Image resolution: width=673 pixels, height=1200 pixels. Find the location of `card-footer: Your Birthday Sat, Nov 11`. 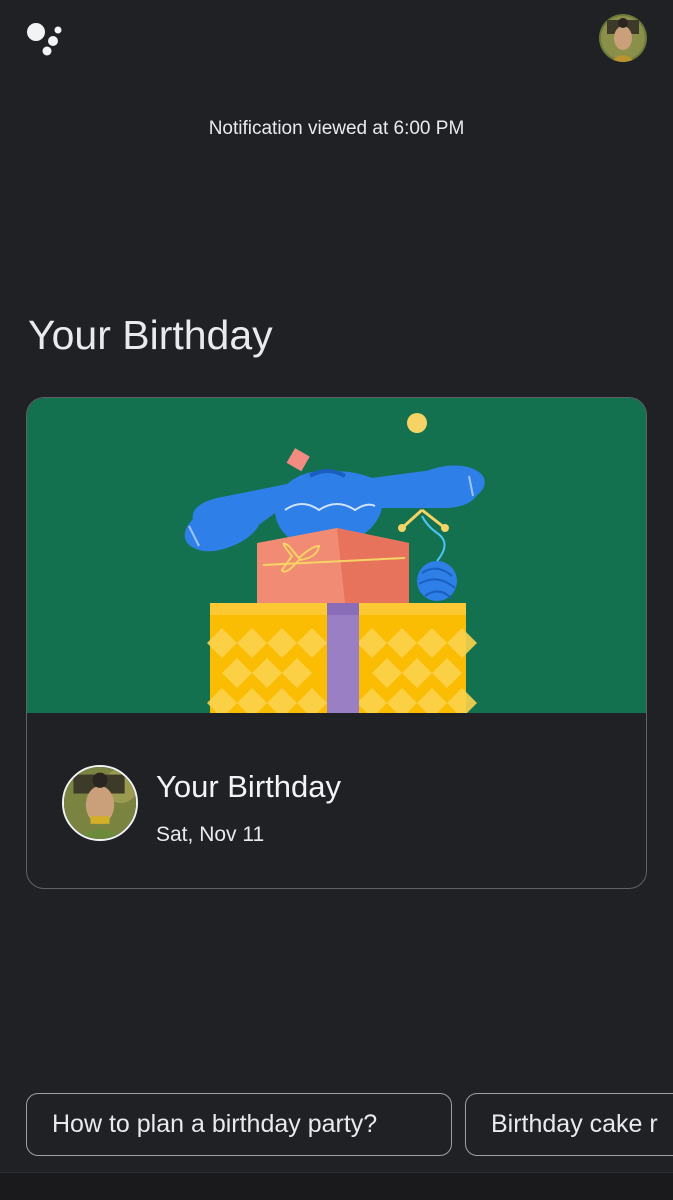

card-footer: Your Birthday Sat, Nov 11 is located at coordinates (336, 800).